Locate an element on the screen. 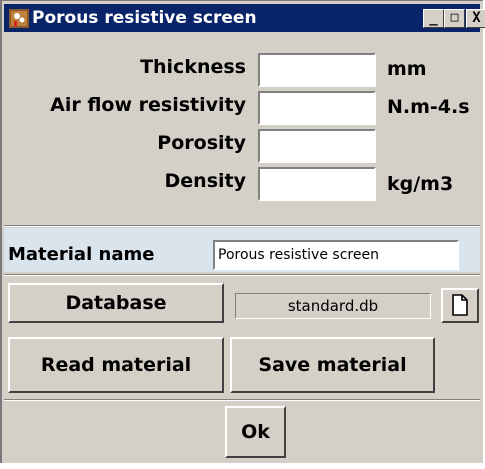 Image resolution: width=485 pixels, height=469 pixels. thickness-unit: mm is located at coordinates (407, 69).